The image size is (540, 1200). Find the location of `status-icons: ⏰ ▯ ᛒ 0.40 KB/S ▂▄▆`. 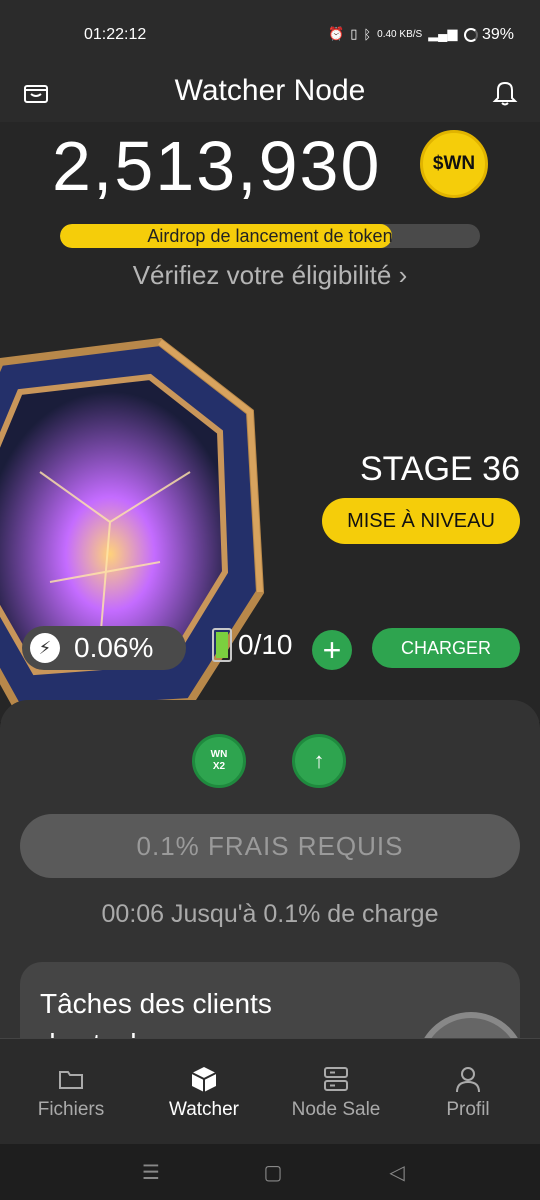

status-icons: ⏰ ▯ ᛒ 0.40 KB/S ▂▄▆ is located at coordinates (392, 34).